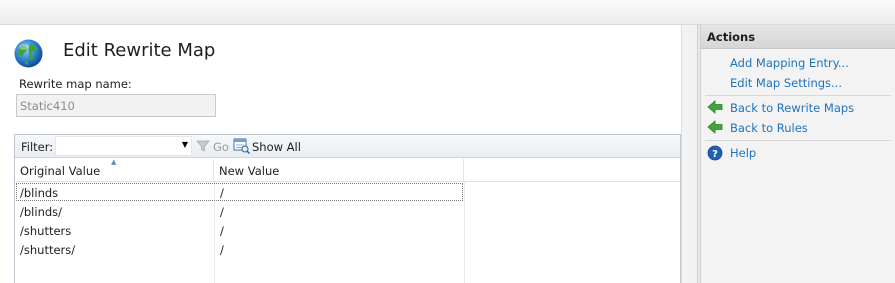 Image resolution: width=895 pixels, height=283 pixels. Describe the element at coordinates (239, 211) in the screenshot. I see `table-row: /blinds/ /` at that location.